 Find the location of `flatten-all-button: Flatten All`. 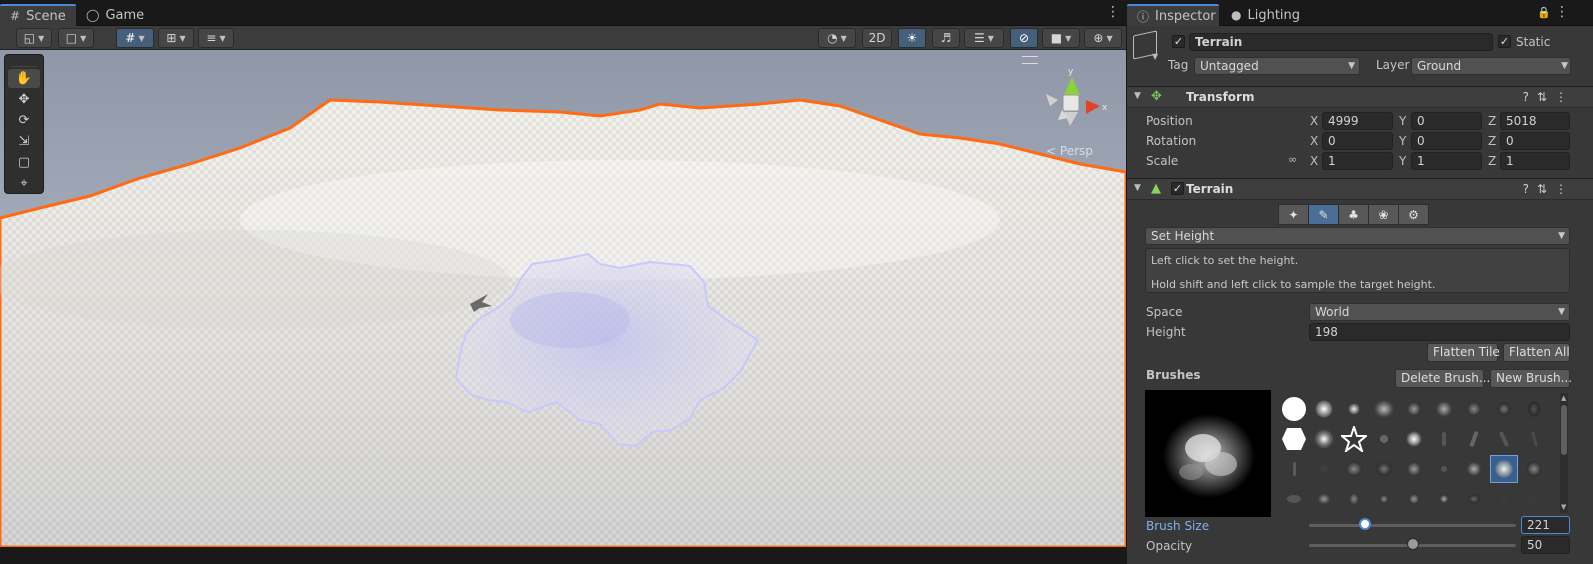

flatten-all-button: Flatten All is located at coordinates (1536, 352).